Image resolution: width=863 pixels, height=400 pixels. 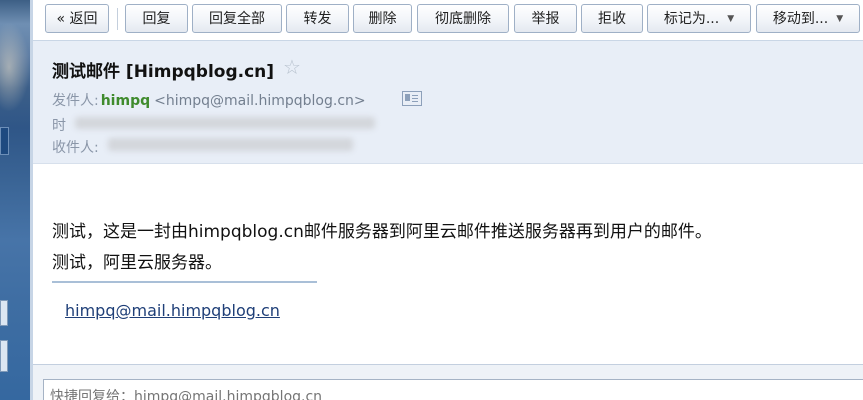 I want to click on signature-email-link: himpq@mail.himpqblog.cn, so click(x=172, y=310).